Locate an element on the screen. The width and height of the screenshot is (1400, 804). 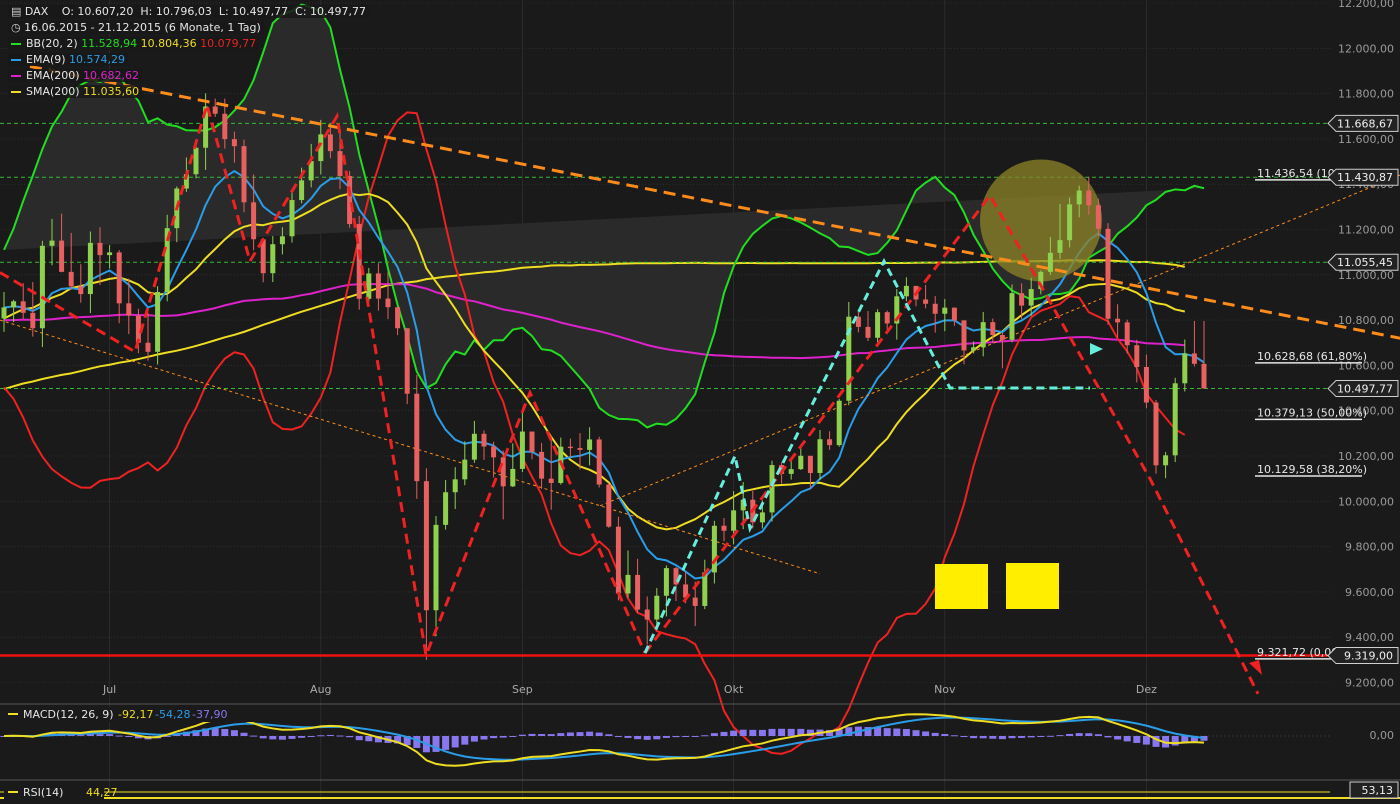
legend-row: BB(20, 2) 11.528,94 10.804,36 10.079,77 is located at coordinates (134, 43).